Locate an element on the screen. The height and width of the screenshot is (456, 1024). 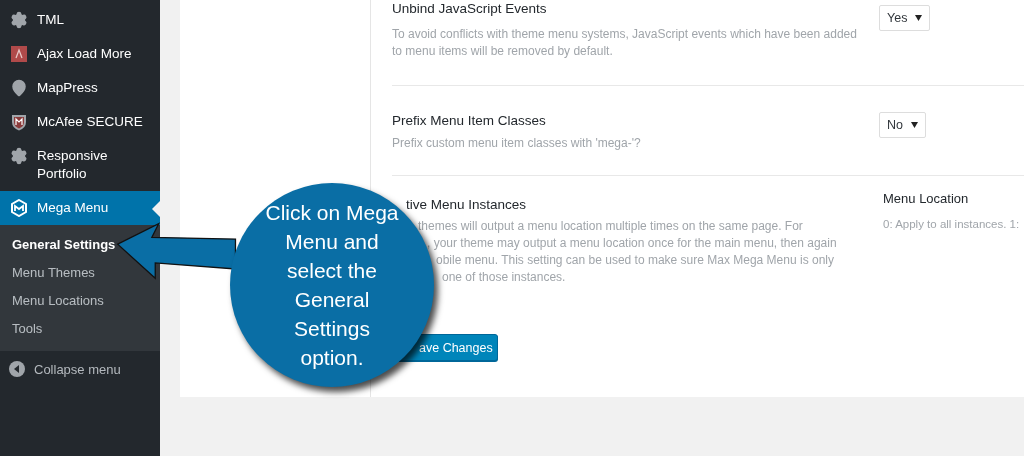
setting-title: tive Menu Instances is located at coordinates (466, 205).